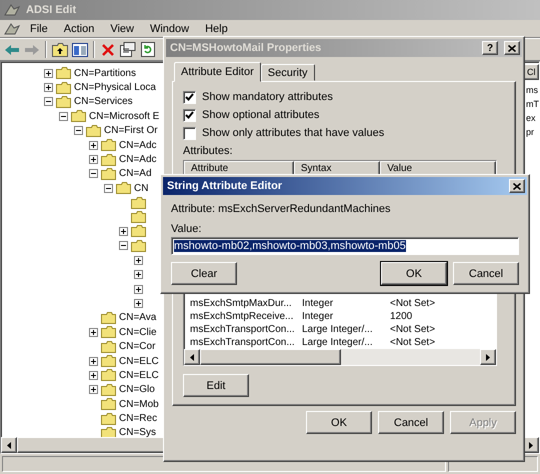 This screenshot has height=474, width=540. What do you see at coordinates (138, 418) in the screenshot?
I see `tree-item: CN=Rec` at bounding box center [138, 418].